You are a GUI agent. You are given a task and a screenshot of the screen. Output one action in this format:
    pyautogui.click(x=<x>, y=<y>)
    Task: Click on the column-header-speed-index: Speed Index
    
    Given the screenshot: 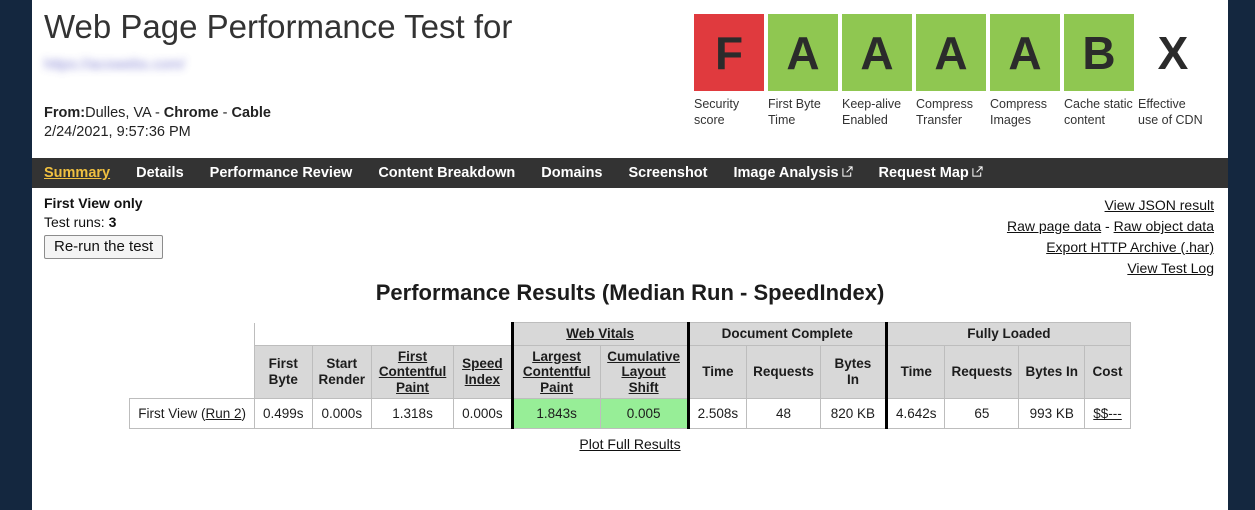 What is the action you would take?
    pyautogui.click(x=483, y=372)
    